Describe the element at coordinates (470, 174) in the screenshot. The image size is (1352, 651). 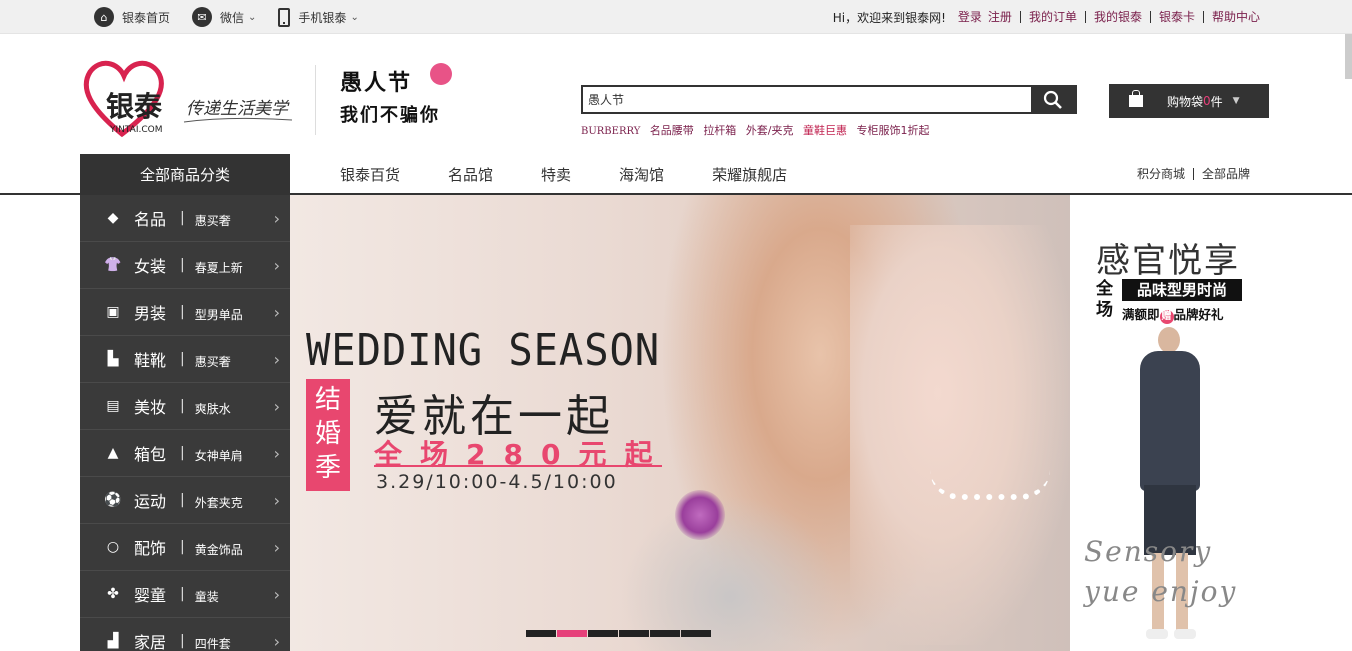
I see `nav-item-brand-hall: 名品馆` at that location.